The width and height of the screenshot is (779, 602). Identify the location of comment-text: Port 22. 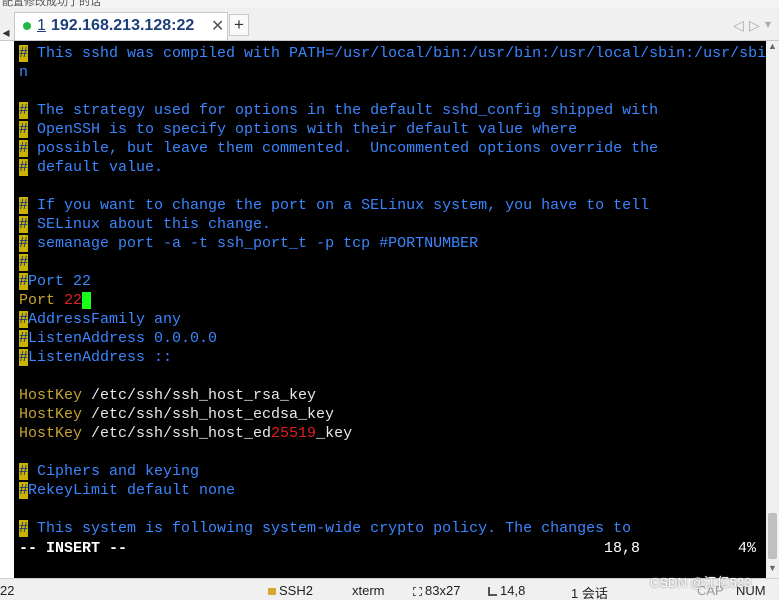
(60, 281).